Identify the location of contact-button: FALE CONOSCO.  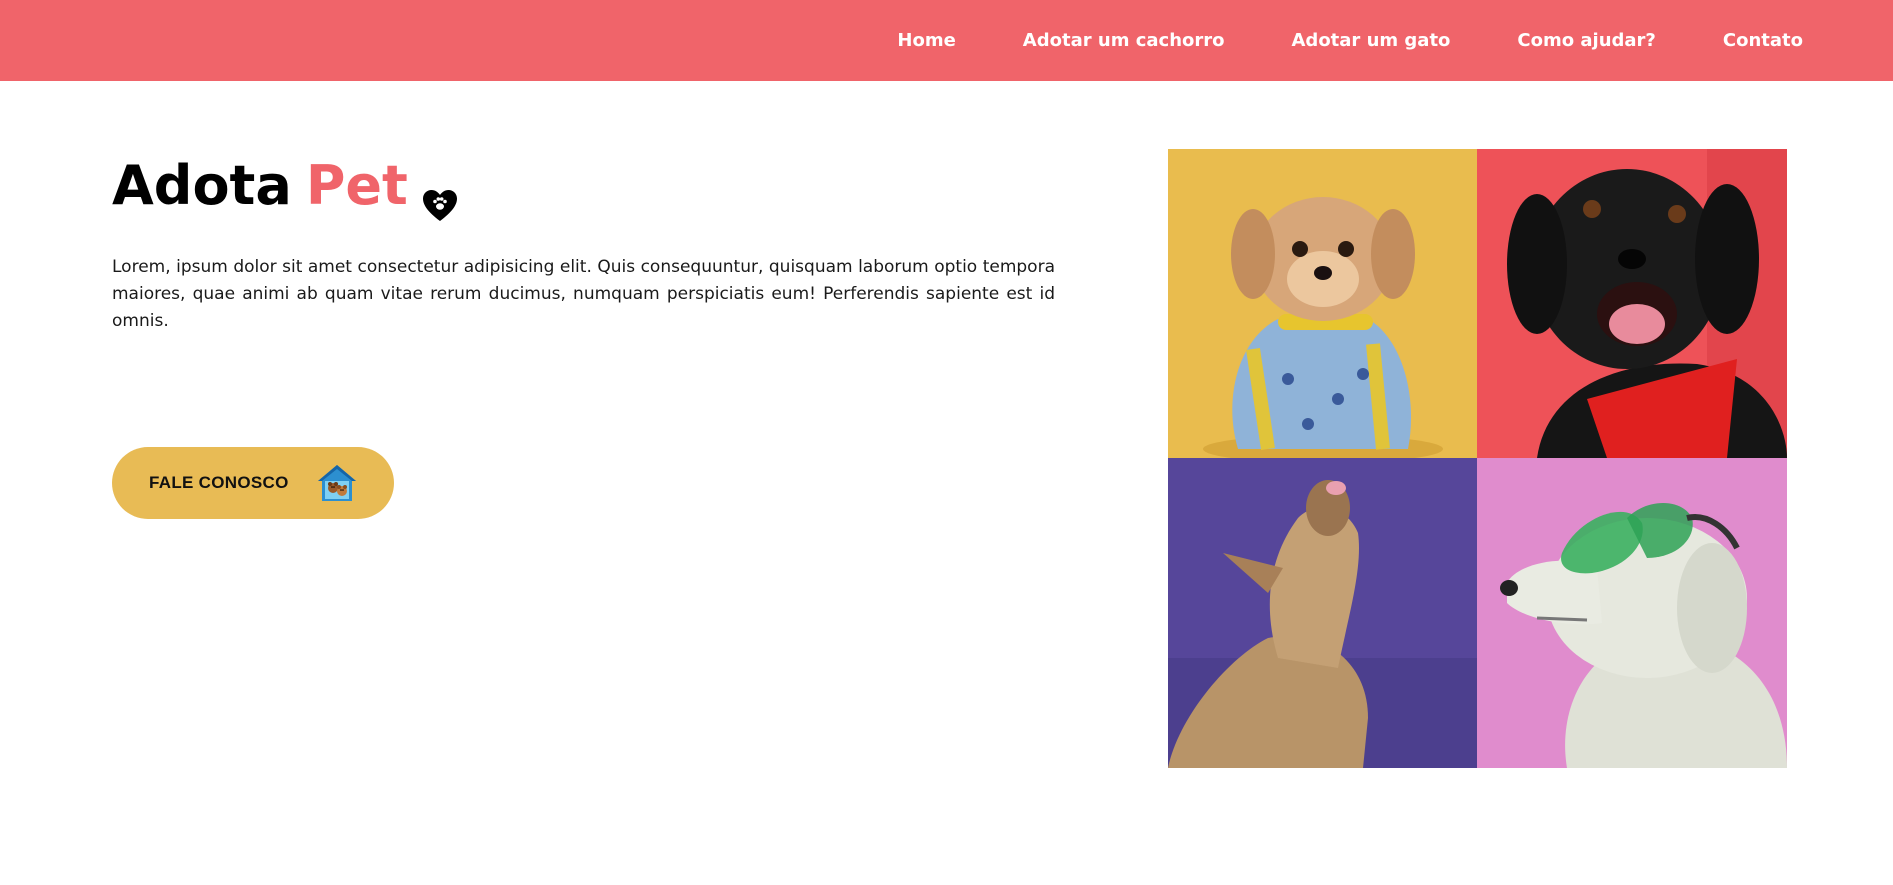
(253, 483).